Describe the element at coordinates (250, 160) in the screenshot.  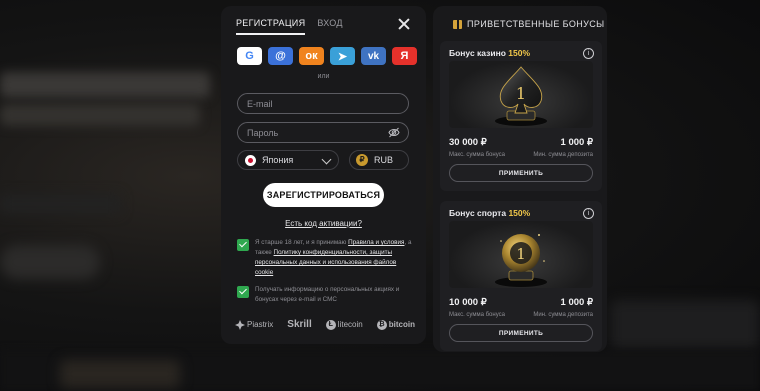
I see `japan-flag-icon` at that location.